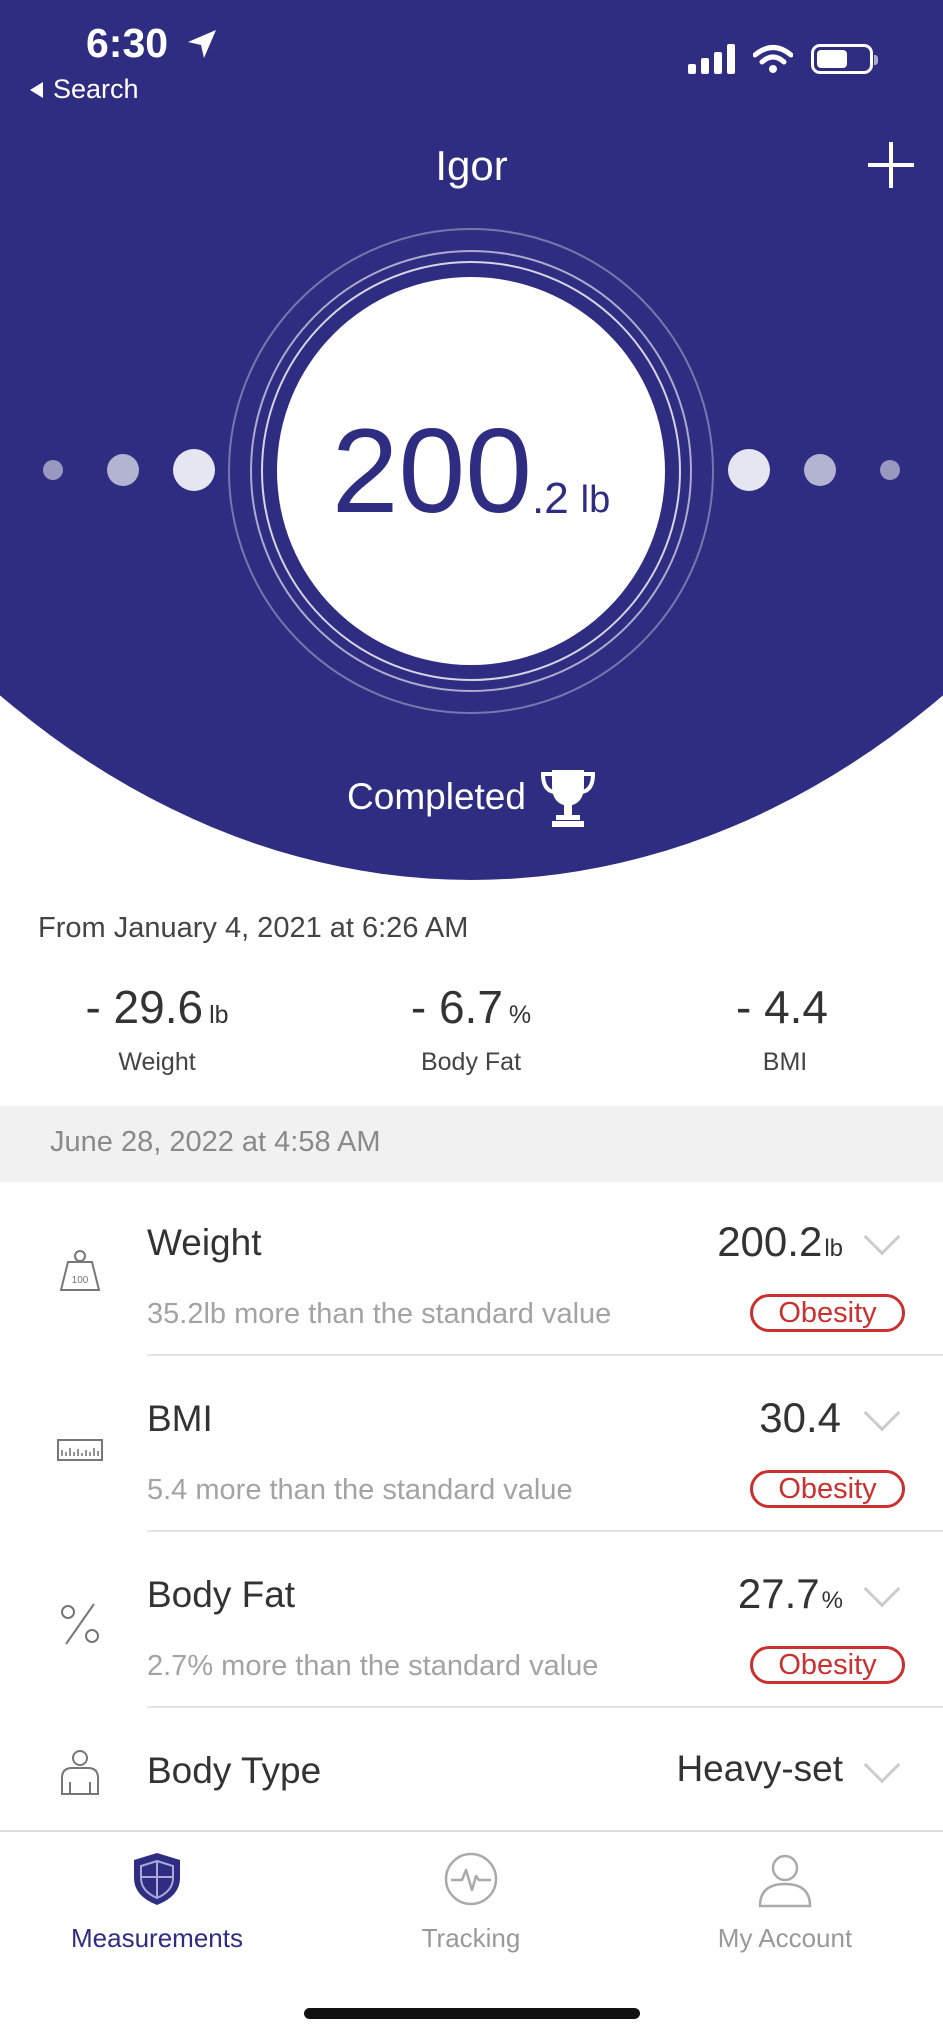 Image resolution: width=943 pixels, height=2040 pixels. I want to click on weight-decimal: .2, so click(550, 498).